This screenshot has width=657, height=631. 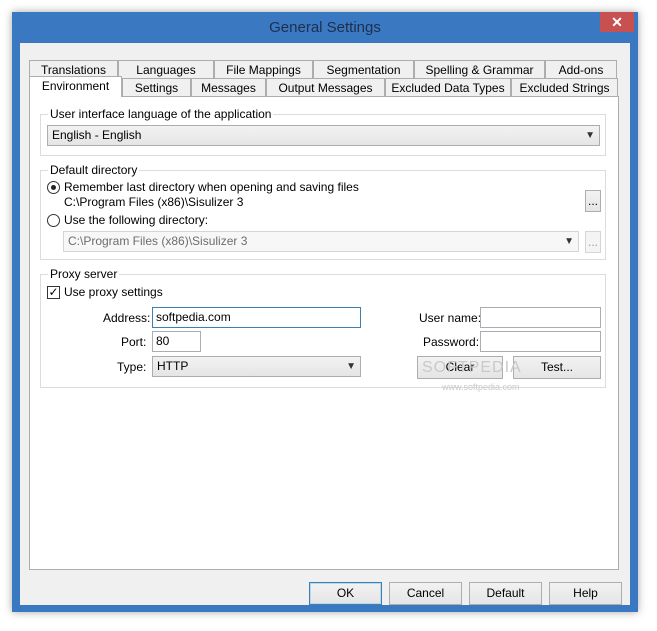 I want to click on title-bar: General Settings ✕, so click(x=325, y=27).